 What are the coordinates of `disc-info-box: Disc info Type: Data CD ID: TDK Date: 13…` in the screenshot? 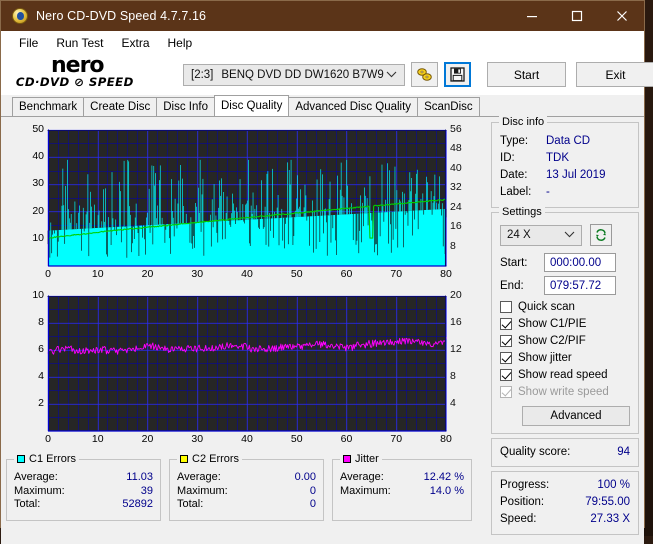 It's located at (565, 165).